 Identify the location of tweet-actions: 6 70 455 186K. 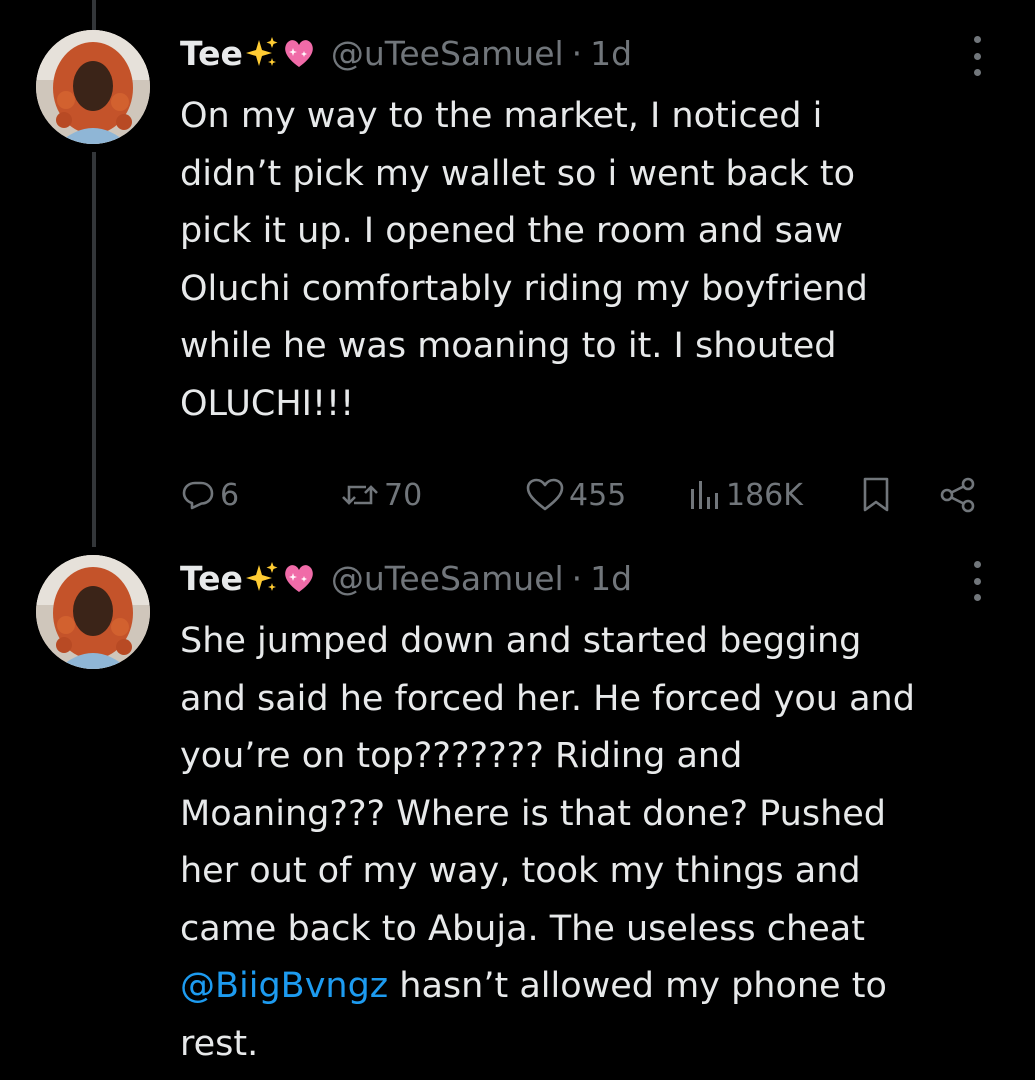
(517, 495).